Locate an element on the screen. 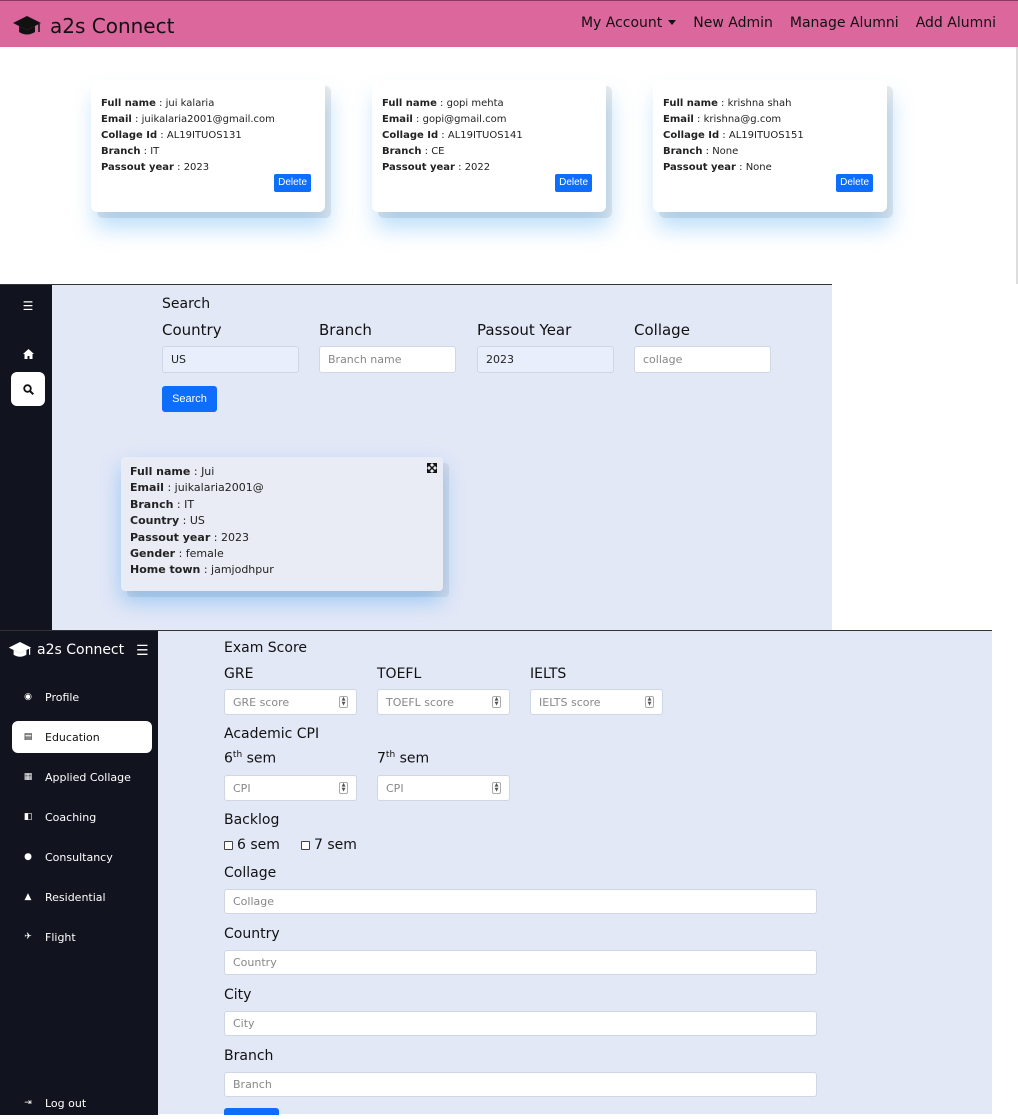 This screenshot has width=1018, height=1119. sidebar-item-label: Coaching is located at coordinates (71, 817).